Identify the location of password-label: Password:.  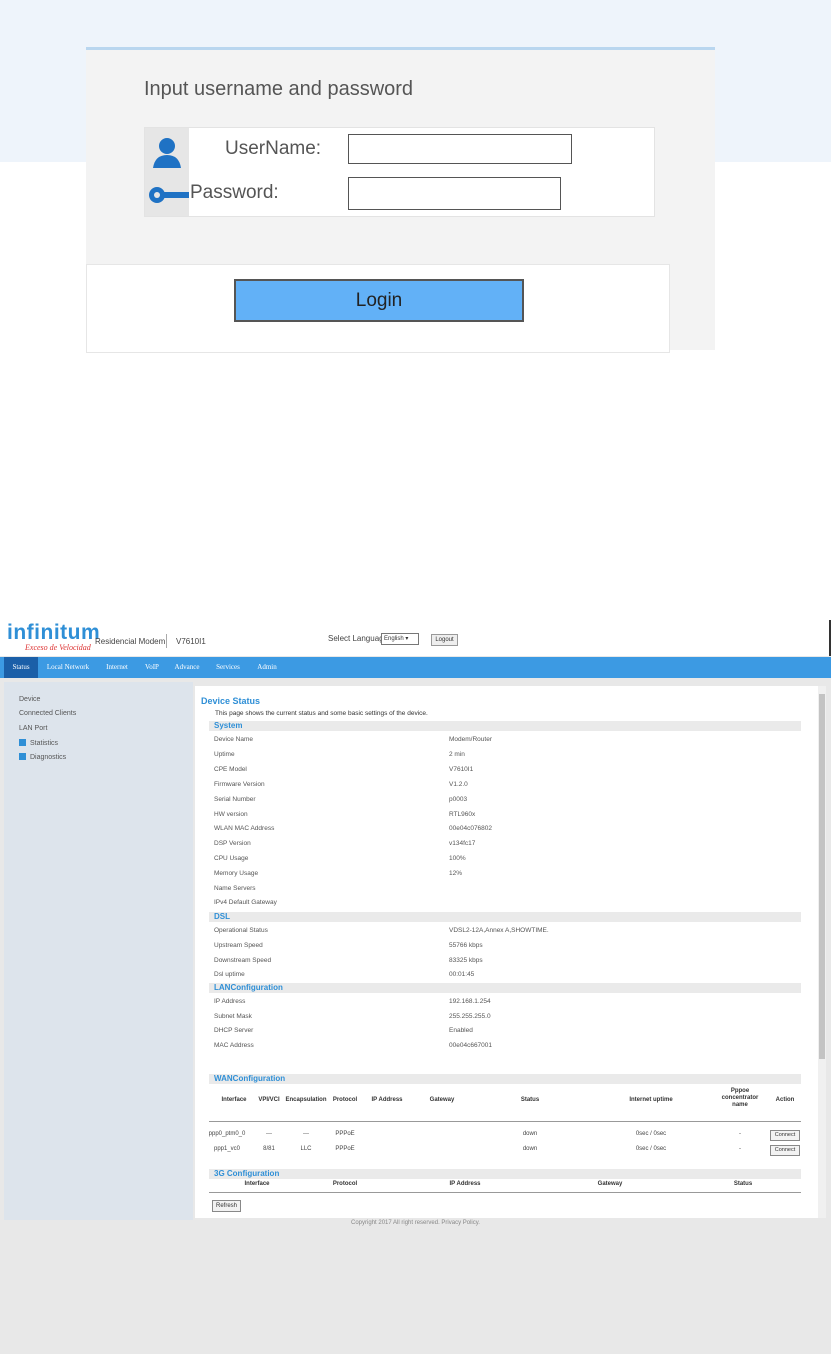
(234, 192).